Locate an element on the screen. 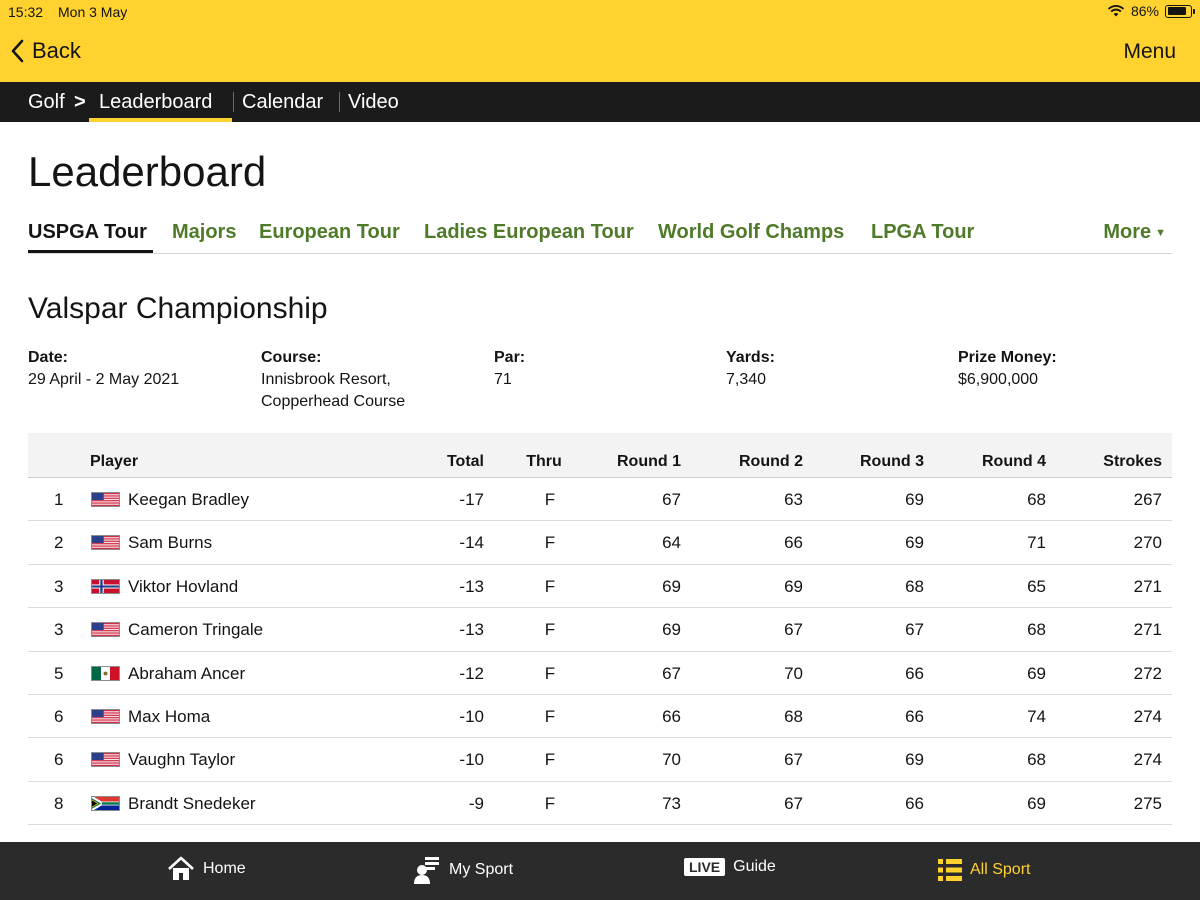  bottom-tab-all-sport: All Sport is located at coordinates (984, 870).